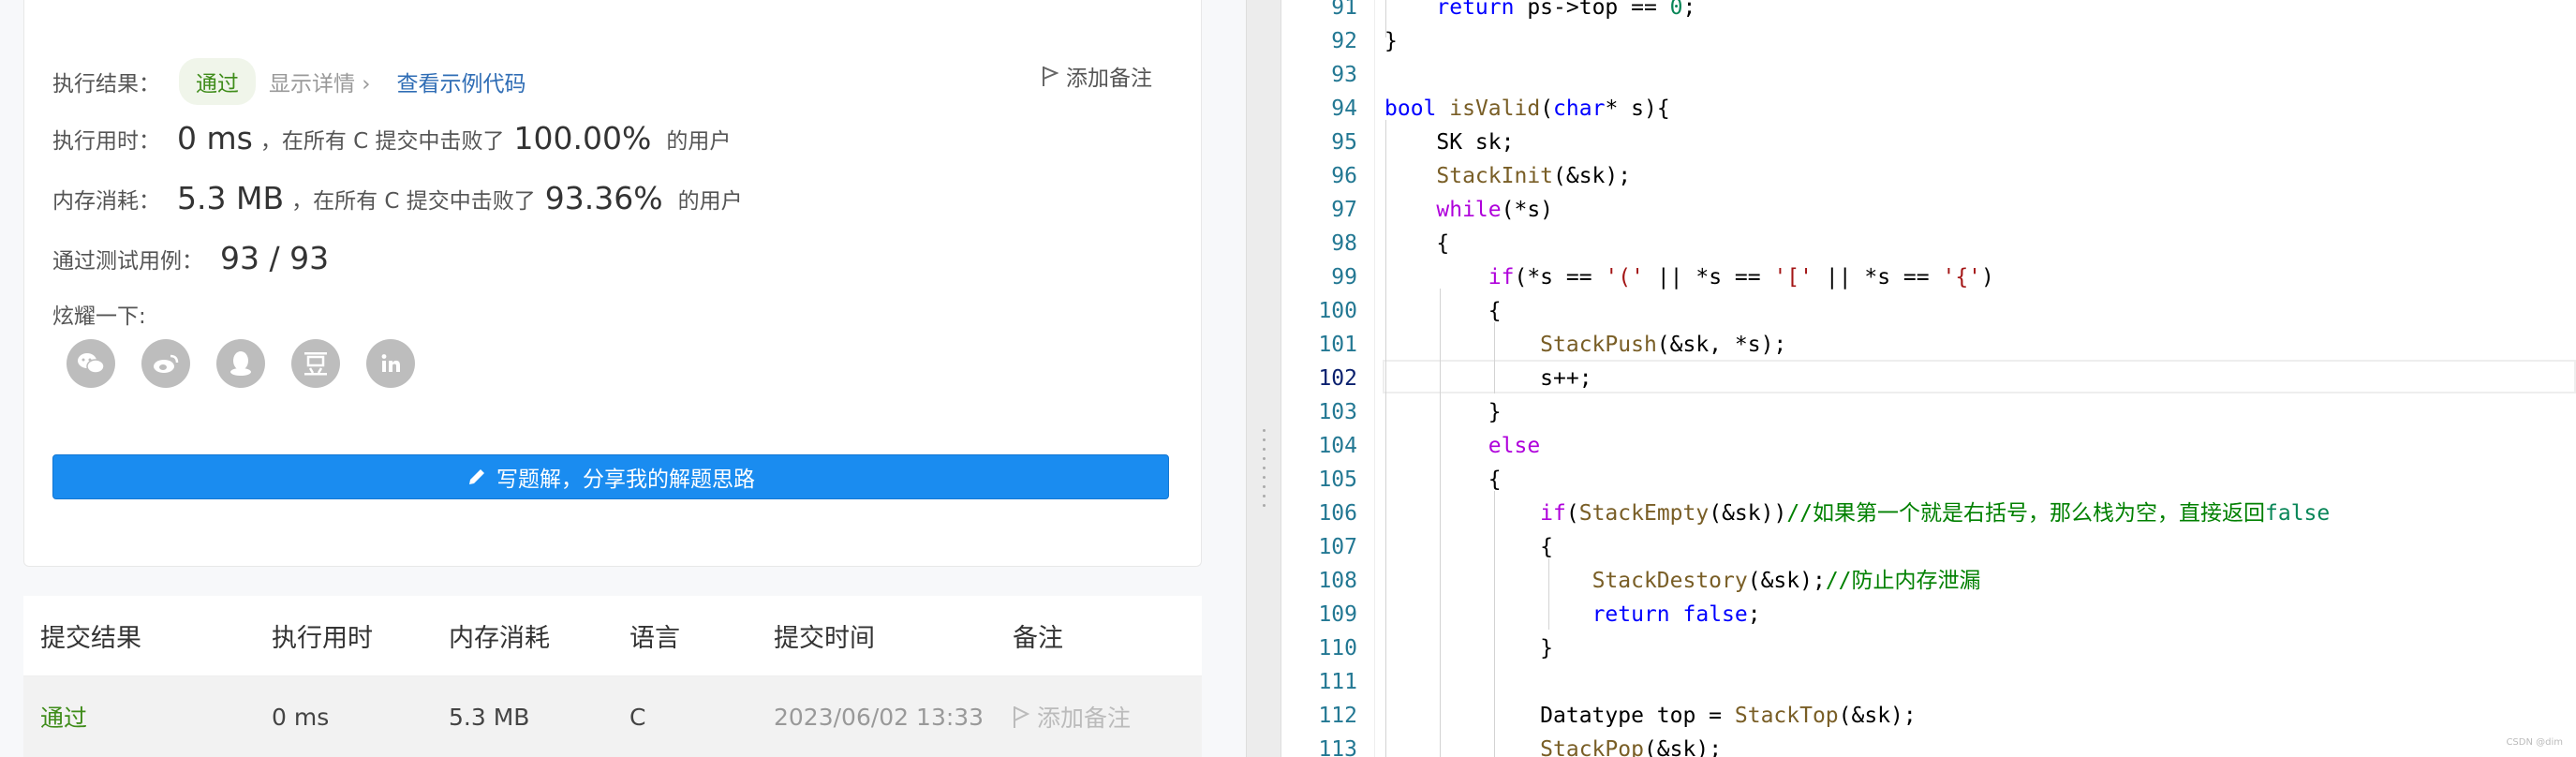 The height and width of the screenshot is (757, 2576). Describe the element at coordinates (1683, 581) in the screenshot. I see `code-line: StackDestory(&sk);//防止内存泄漏` at that location.